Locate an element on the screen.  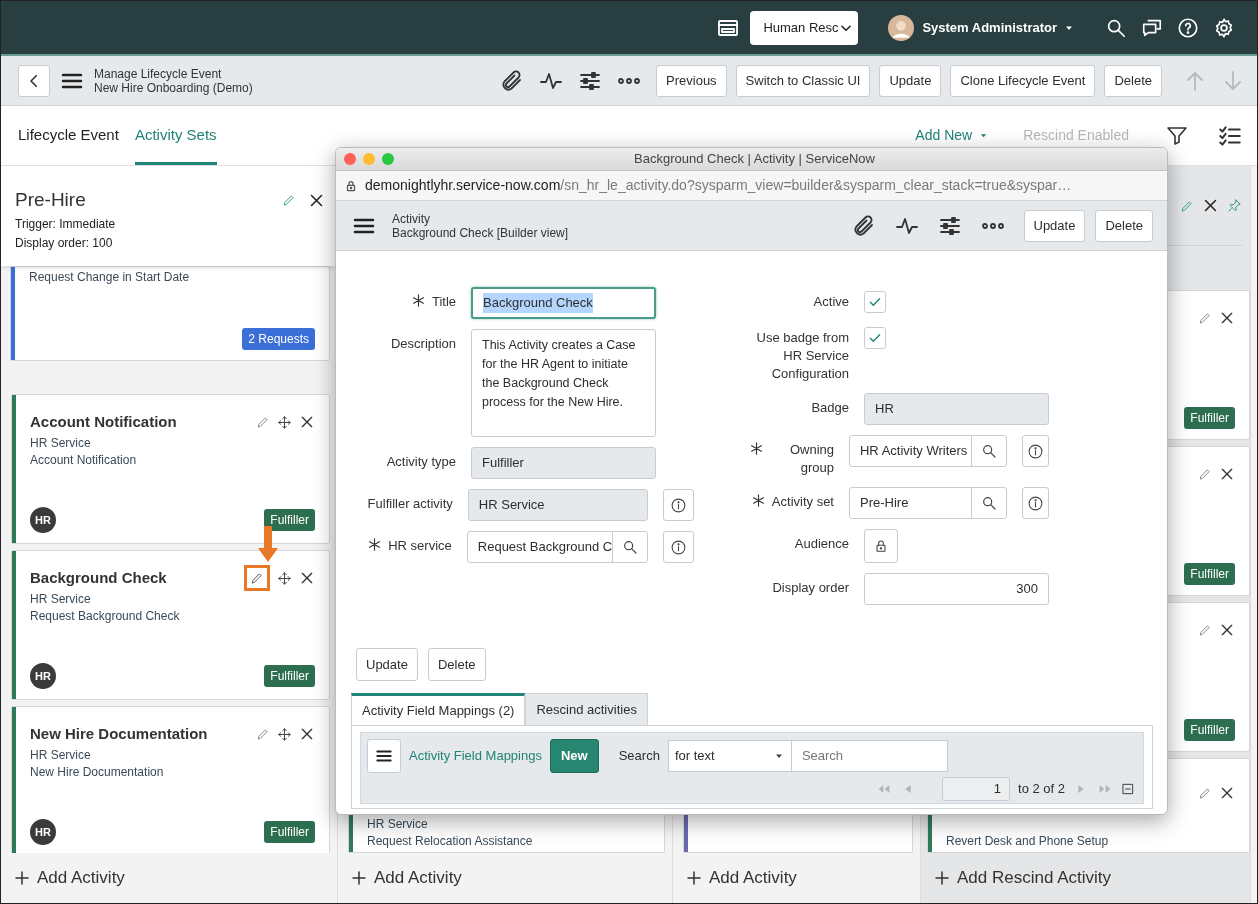
page-field: 1 is located at coordinates (976, 789).